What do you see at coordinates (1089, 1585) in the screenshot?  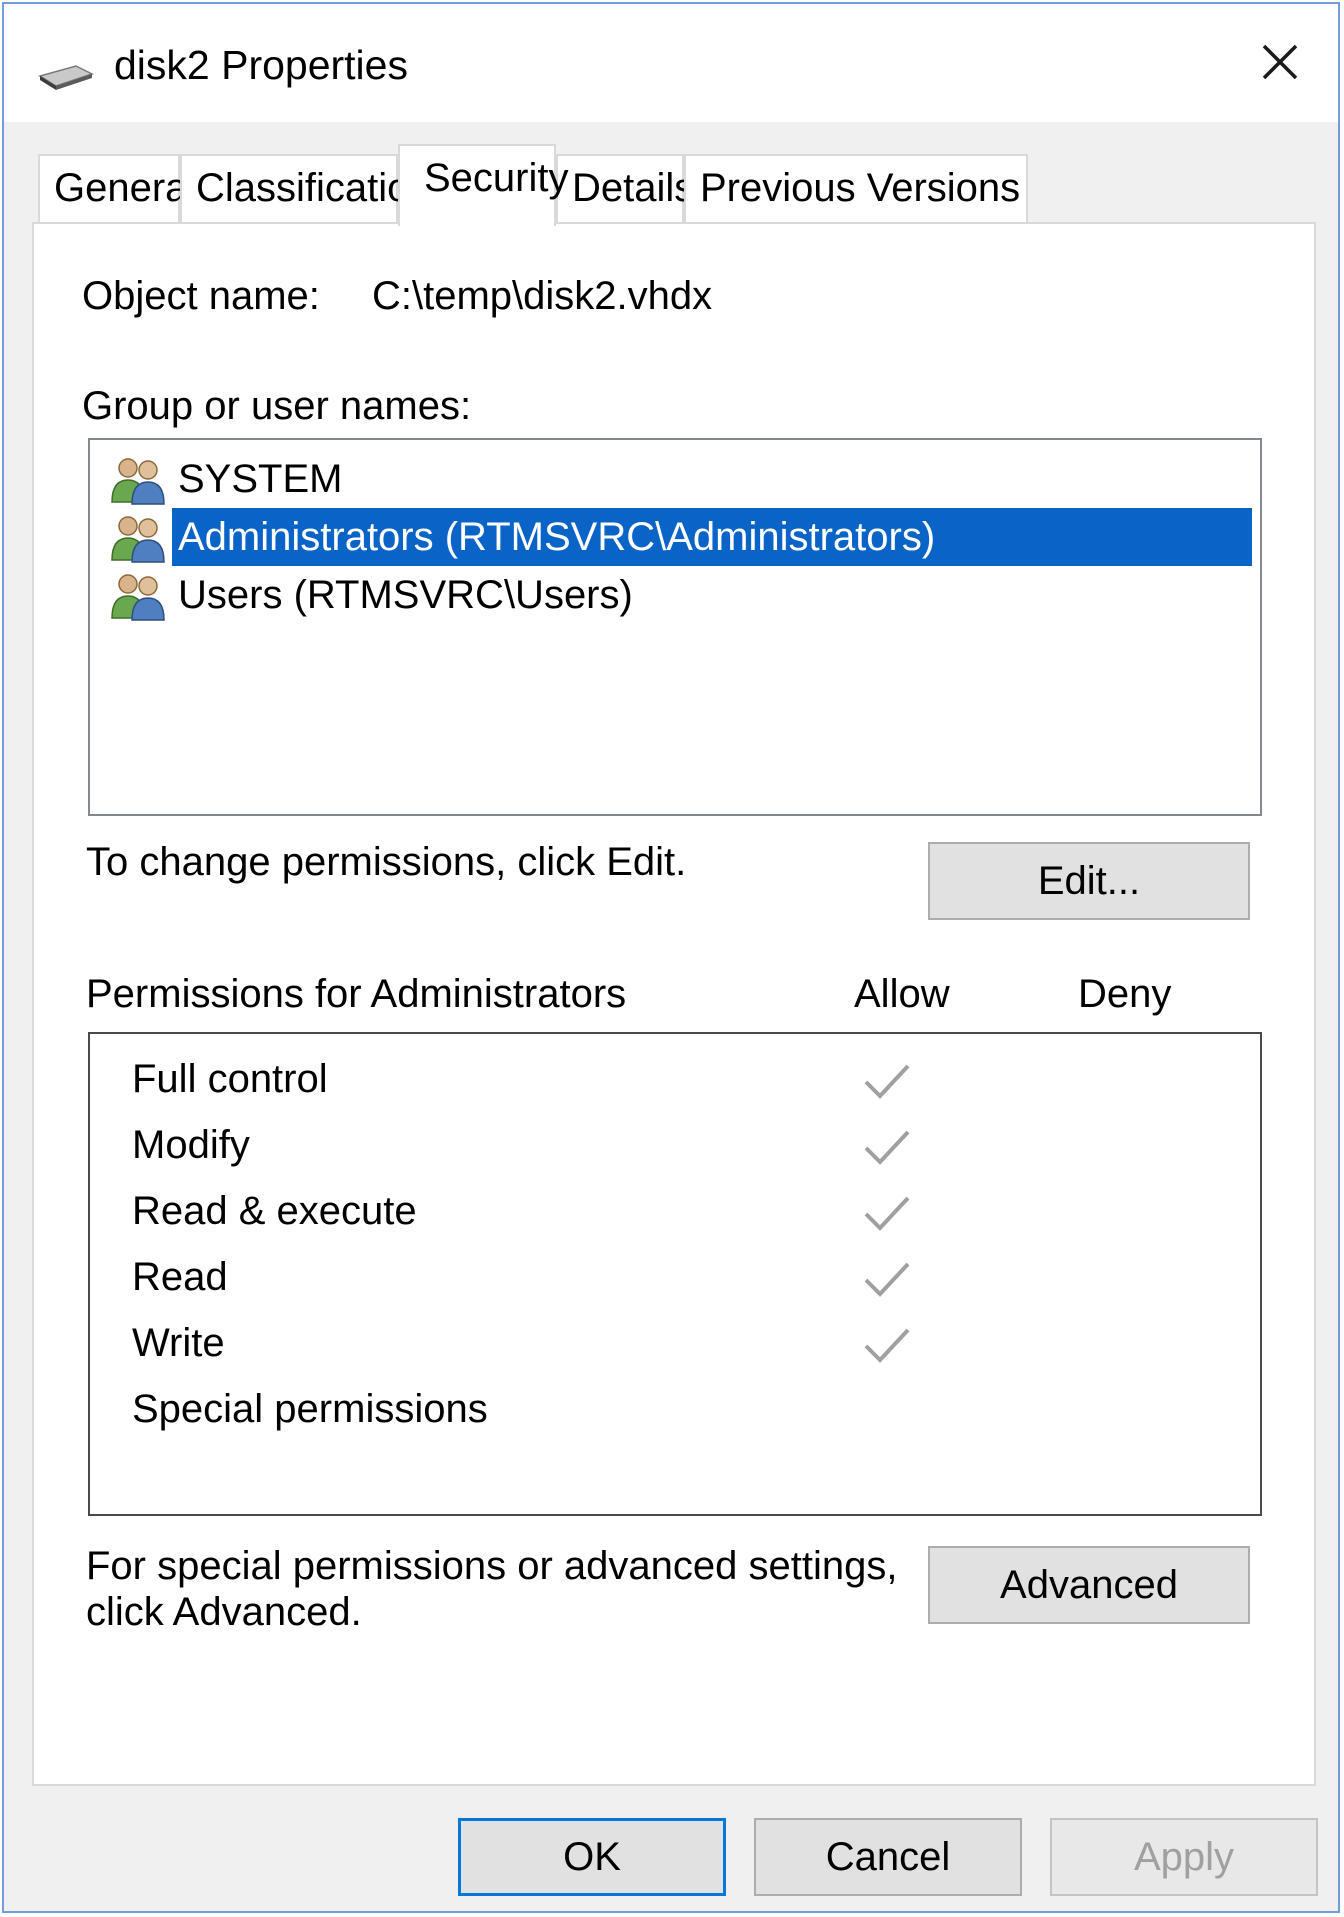 I see `advanced-button: Advanced` at bounding box center [1089, 1585].